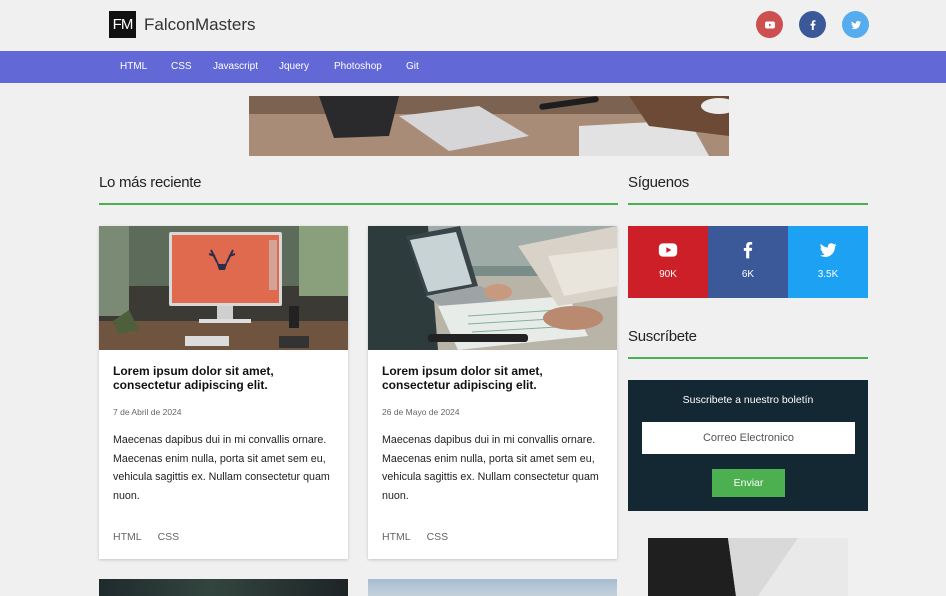 The height and width of the screenshot is (596, 946). What do you see at coordinates (133, 67) in the screenshot?
I see `nav-item-html: HTML` at bounding box center [133, 67].